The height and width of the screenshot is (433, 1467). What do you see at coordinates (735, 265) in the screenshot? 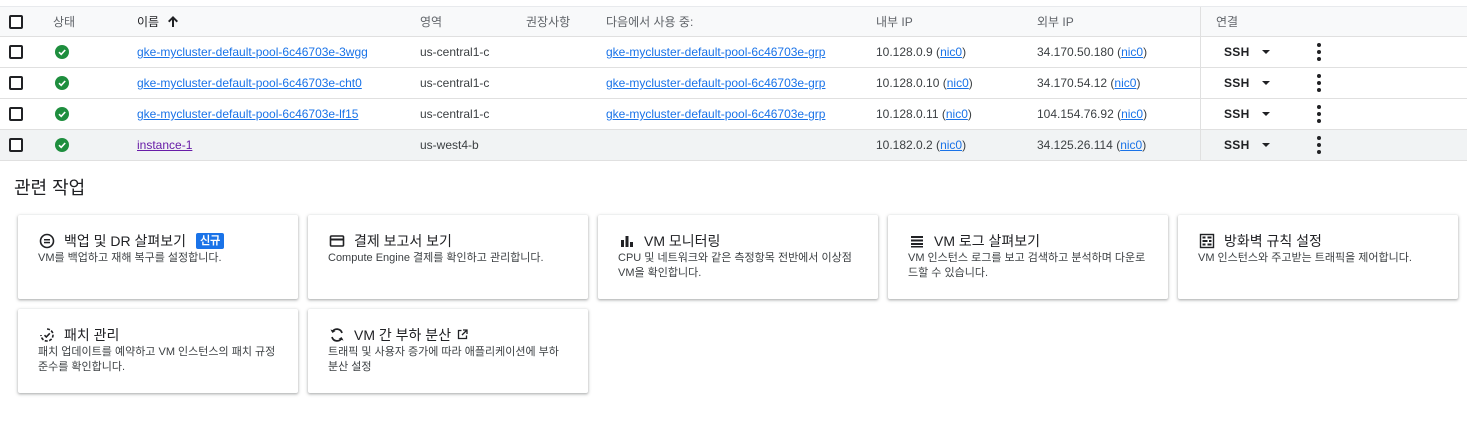
I see `card-description: CPU 및 네트워크와 같은 측정항목 전반에서 이상점 VM을 확인합니다.` at bounding box center [735, 265].